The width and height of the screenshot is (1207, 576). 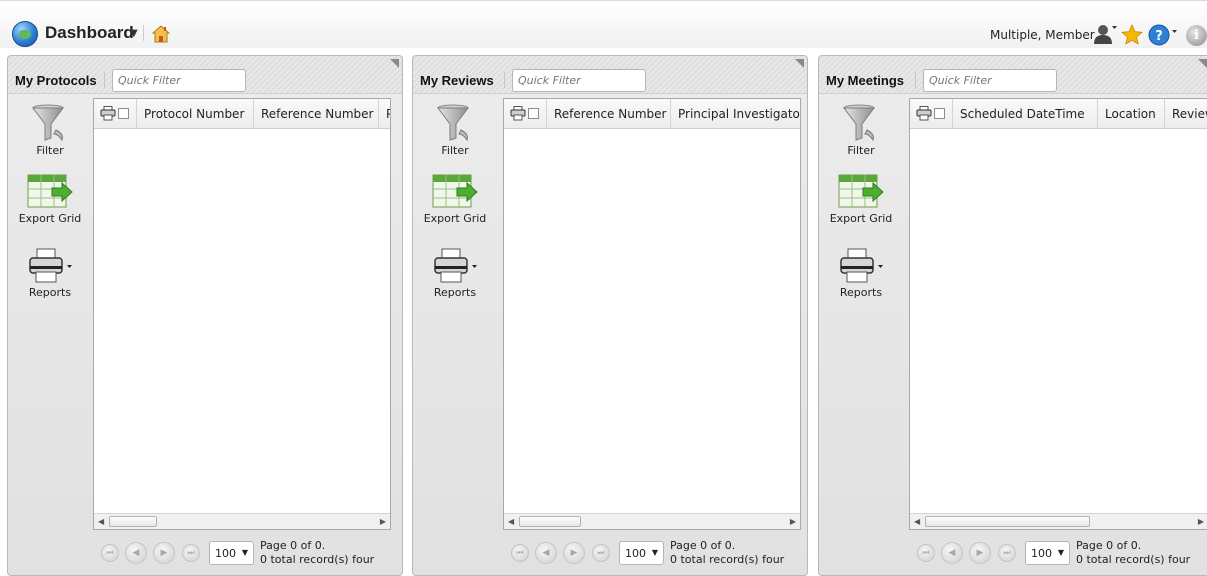 What do you see at coordinates (89, 33) in the screenshot?
I see `dashboard-title: Dashboard` at bounding box center [89, 33].